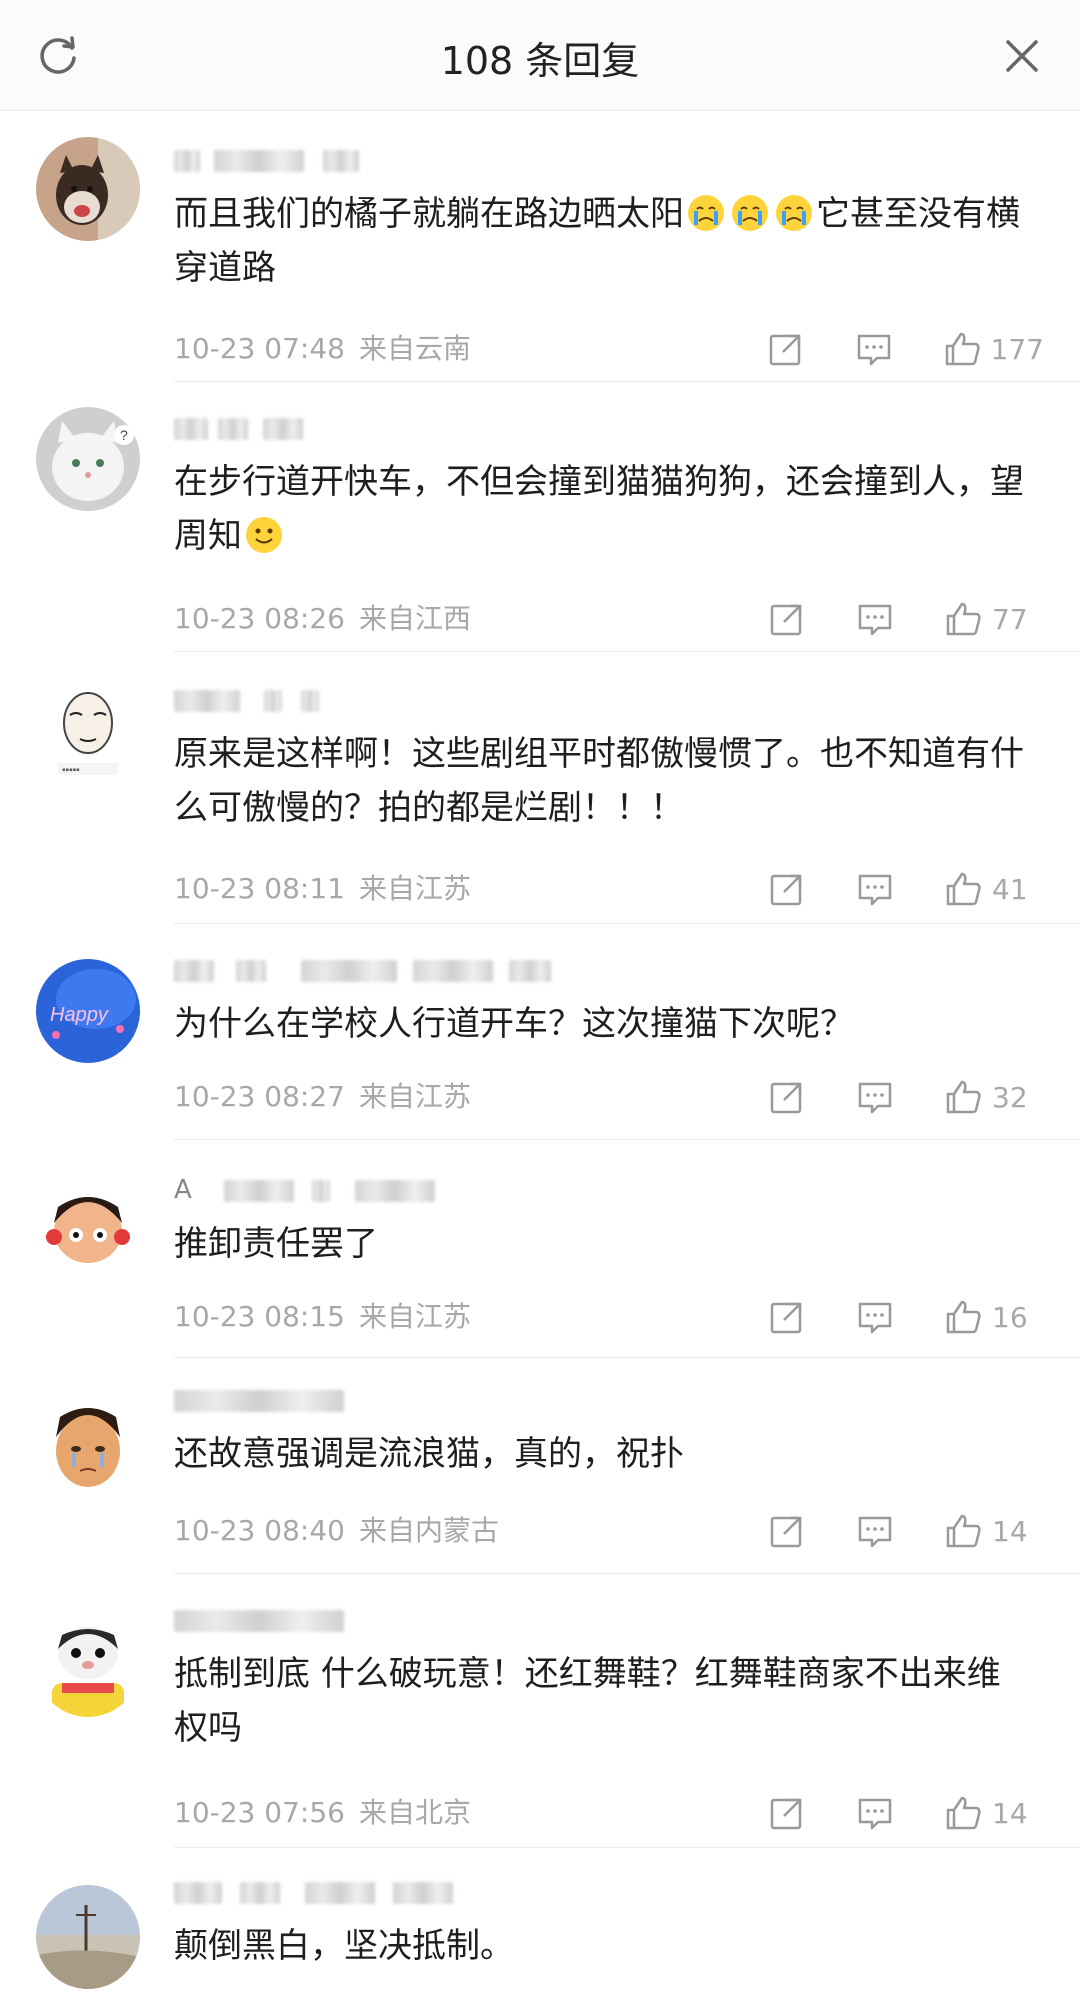 The image size is (1080, 1996). I want to click on comment-actions: 177, so click(905, 349).